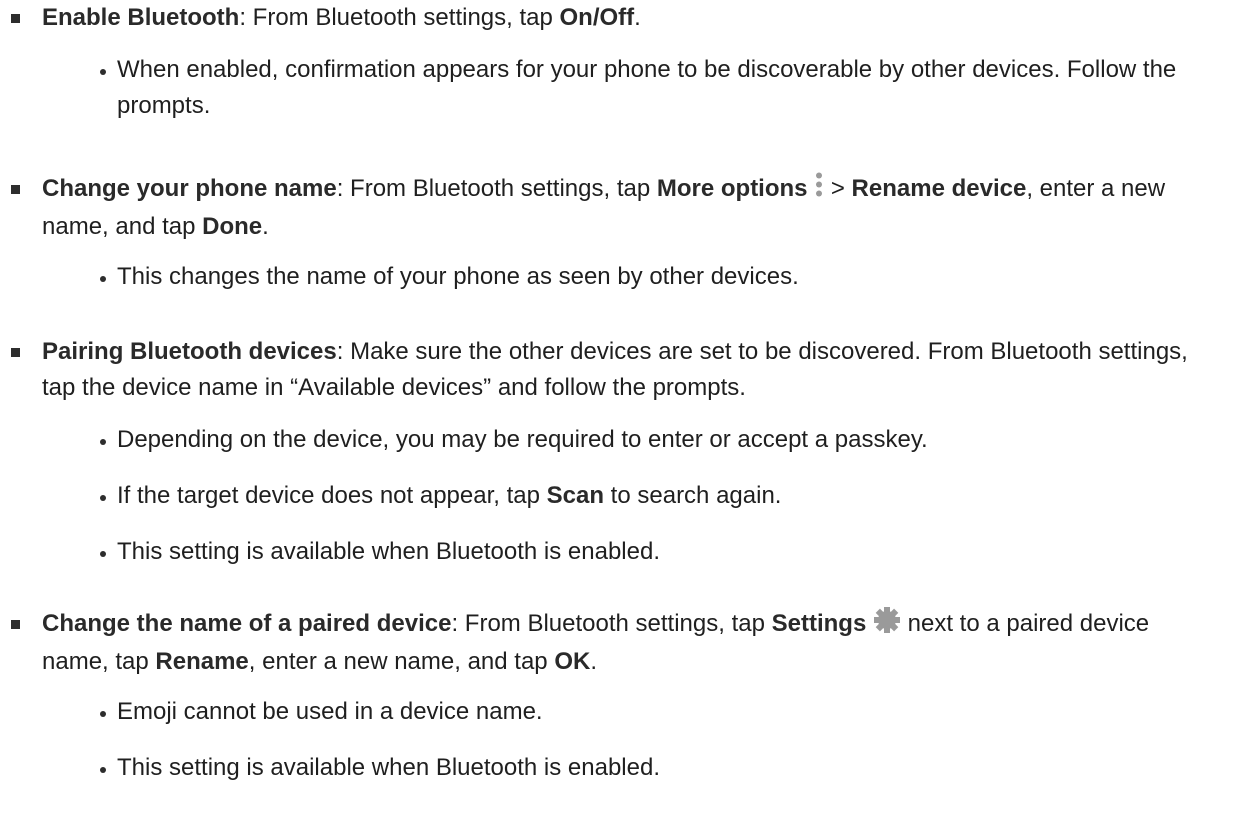 Image resolution: width=1251 pixels, height=835 pixels. What do you see at coordinates (141, 17) in the screenshot?
I see `item-title: Enable Bluetooth` at bounding box center [141, 17].